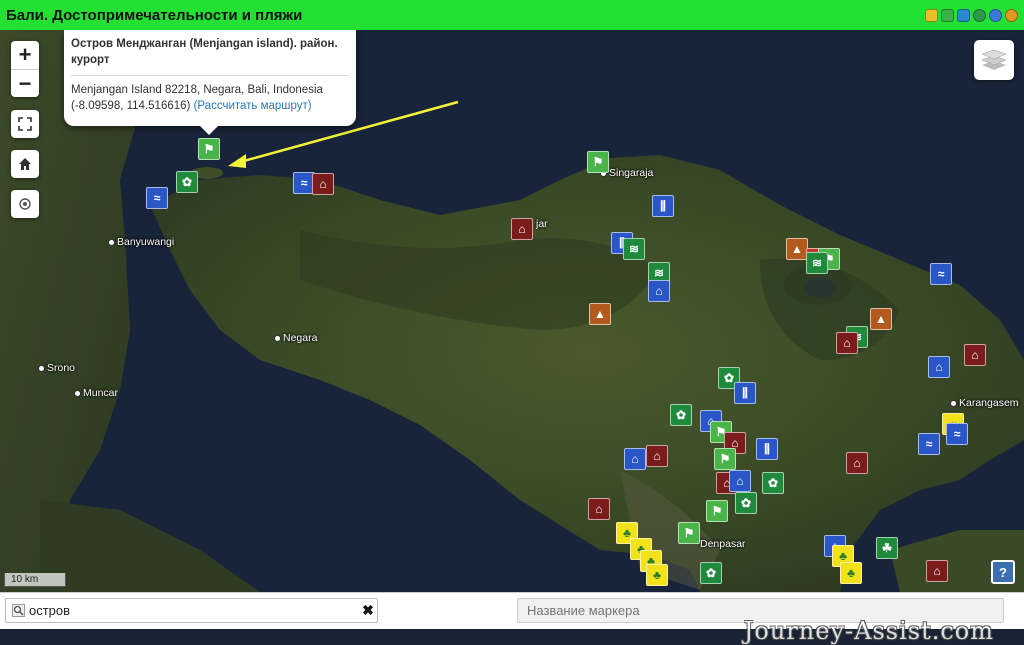 Image resolution: width=1024 pixels, height=645 pixels. I want to click on expand-icon, so click(25, 124).